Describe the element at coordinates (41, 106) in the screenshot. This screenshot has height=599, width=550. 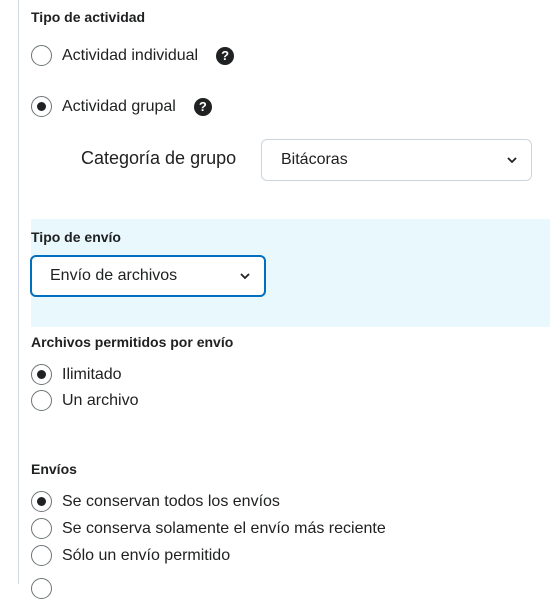
I see `activity-group-radio` at that location.